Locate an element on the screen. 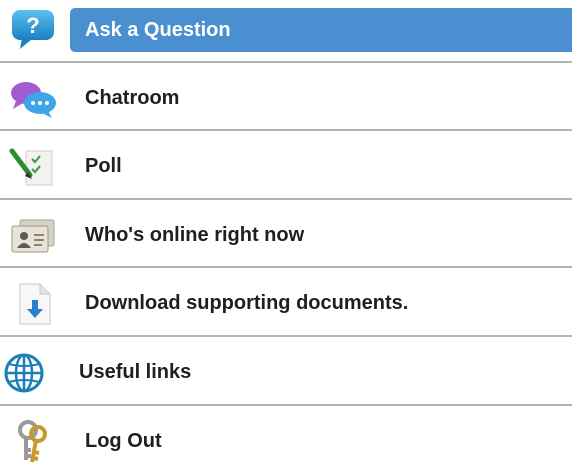  menu-item-download-documents: Download supporting documents. is located at coordinates (286, 303).